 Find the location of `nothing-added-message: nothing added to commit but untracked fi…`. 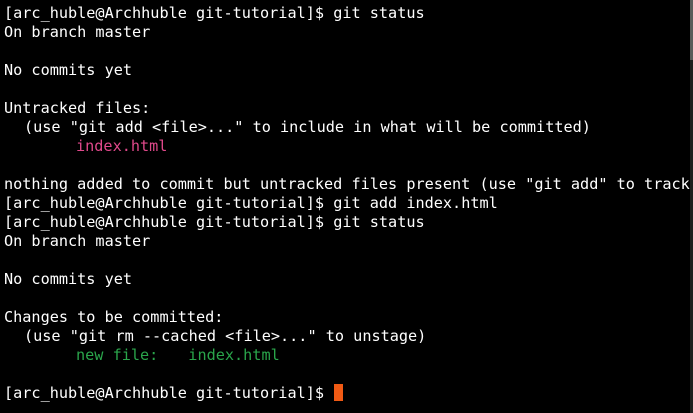

nothing-added-message: nothing added to commit but untracked fi… is located at coordinates (348, 184).